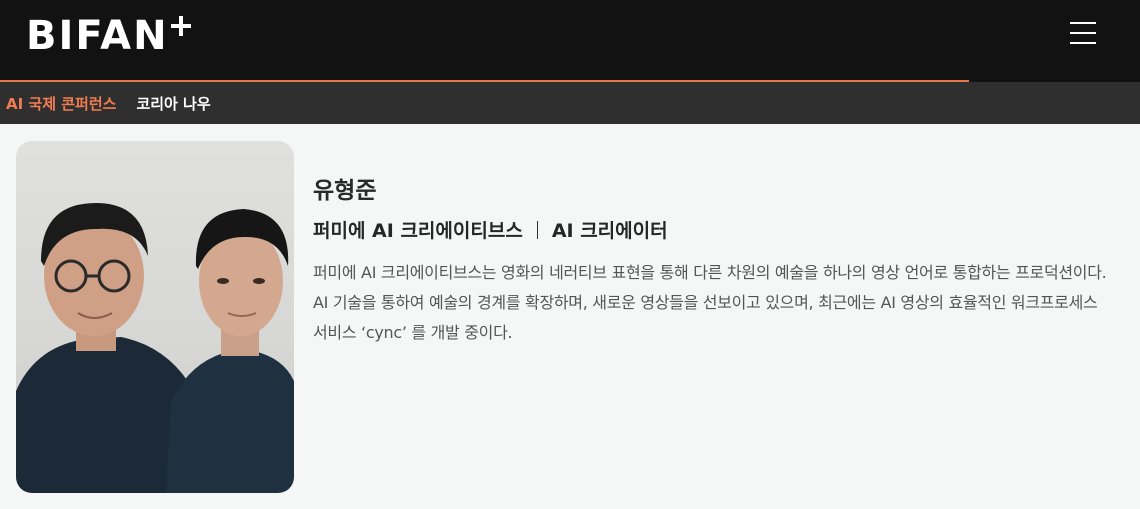 This screenshot has width=1140, height=509. What do you see at coordinates (418, 231) in the screenshot?
I see `profile-company: 퍼미에 AI 크리에이티브스` at bounding box center [418, 231].